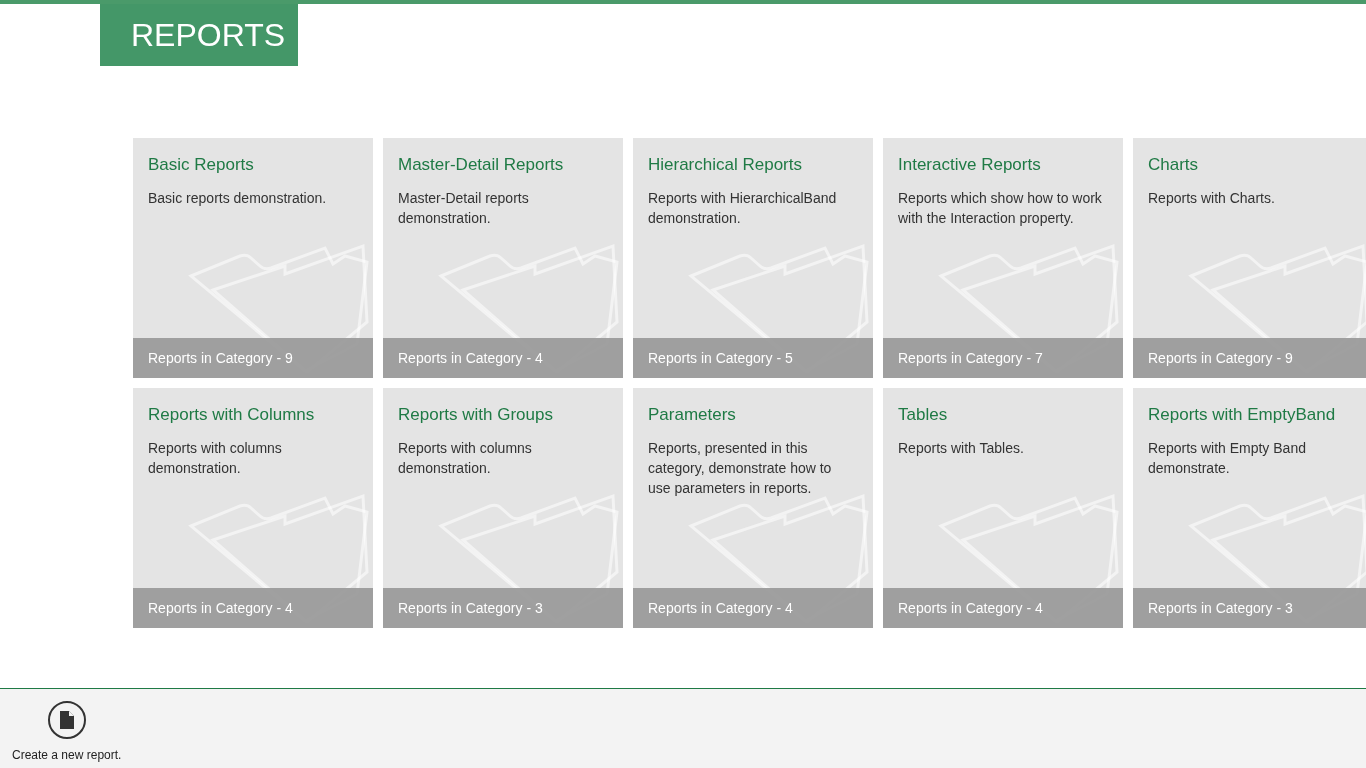 The width and height of the screenshot is (1366, 768). What do you see at coordinates (476, 415) in the screenshot?
I see `tile-title: Reports with Groups` at bounding box center [476, 415].